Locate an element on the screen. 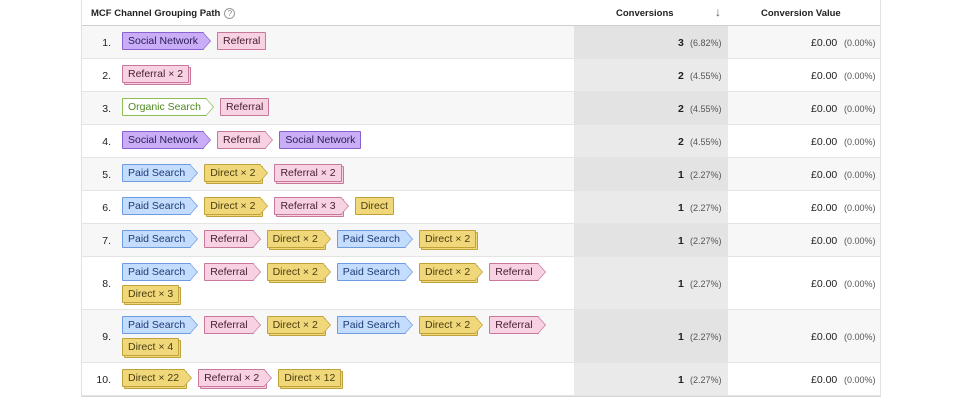 The image size is (961, 400). conversions-column-header: Conversions is located at coordinates (645, 13).